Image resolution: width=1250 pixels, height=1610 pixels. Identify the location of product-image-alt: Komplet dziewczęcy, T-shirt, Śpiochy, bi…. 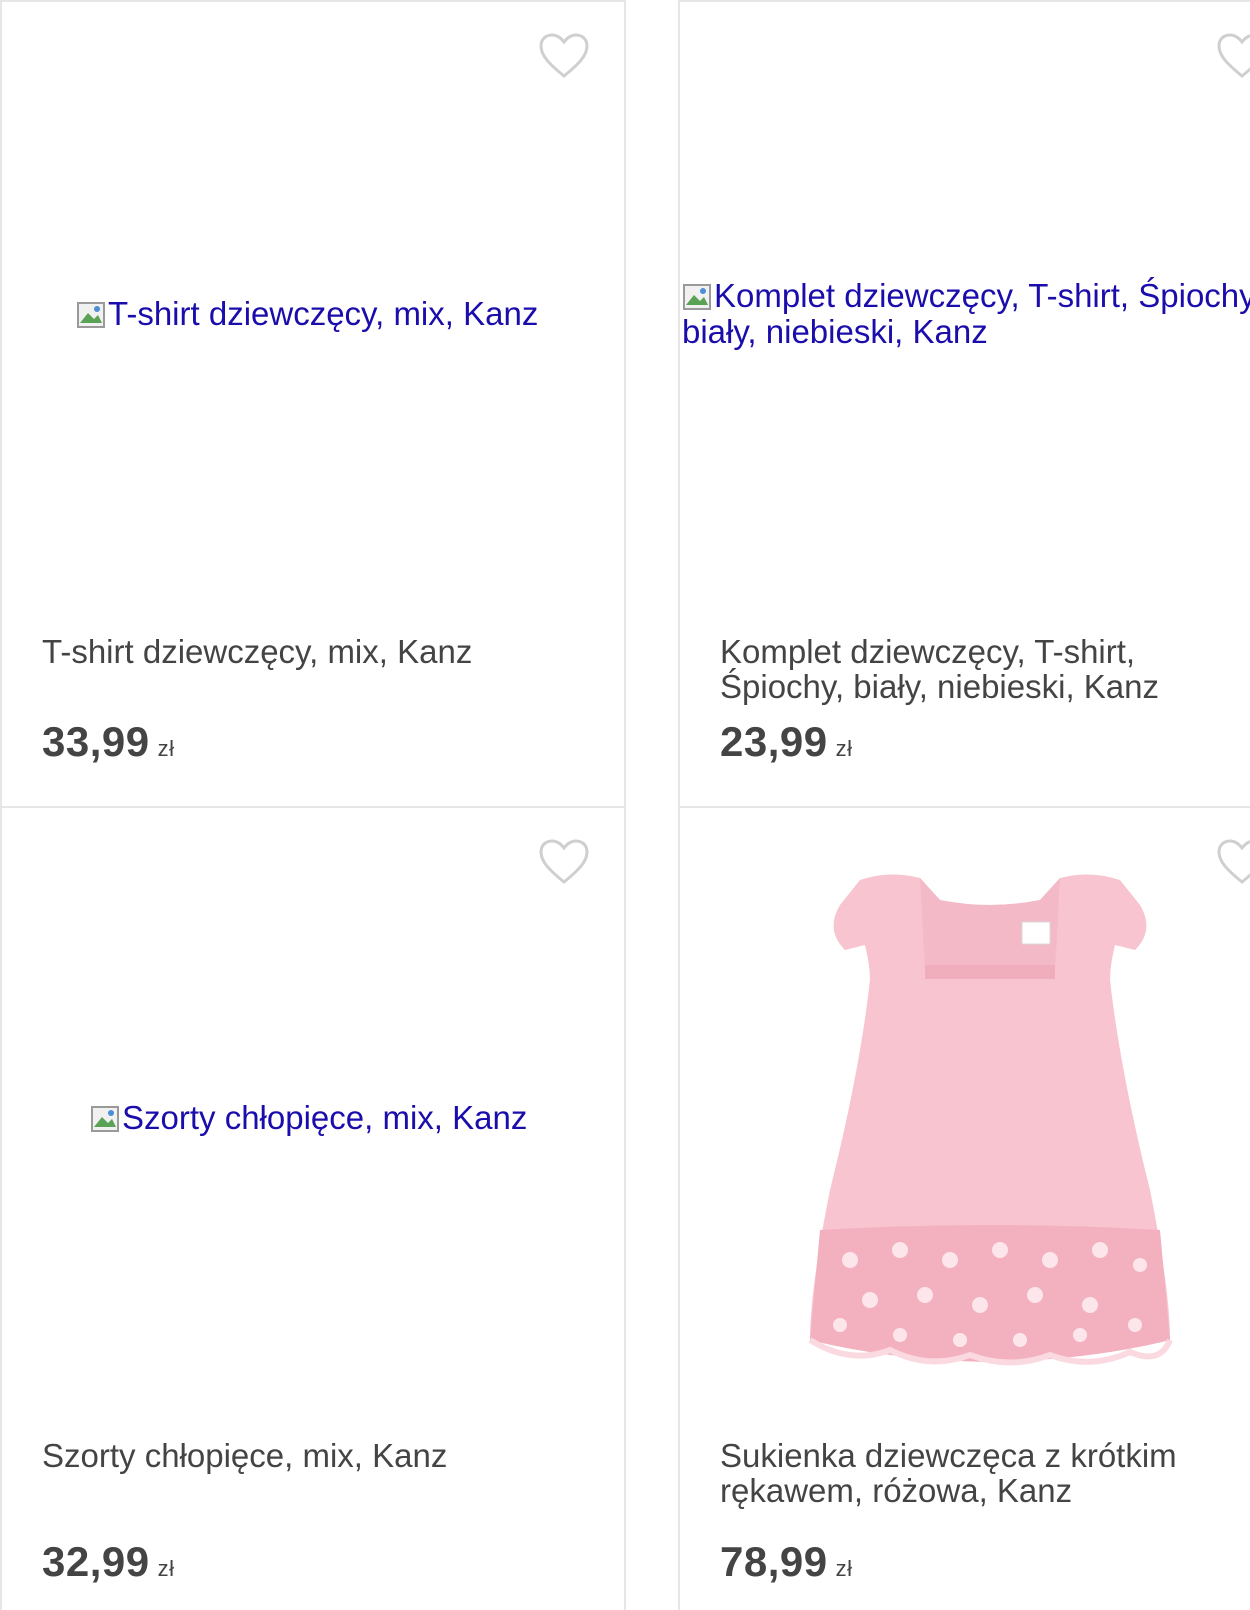
(966, 313).